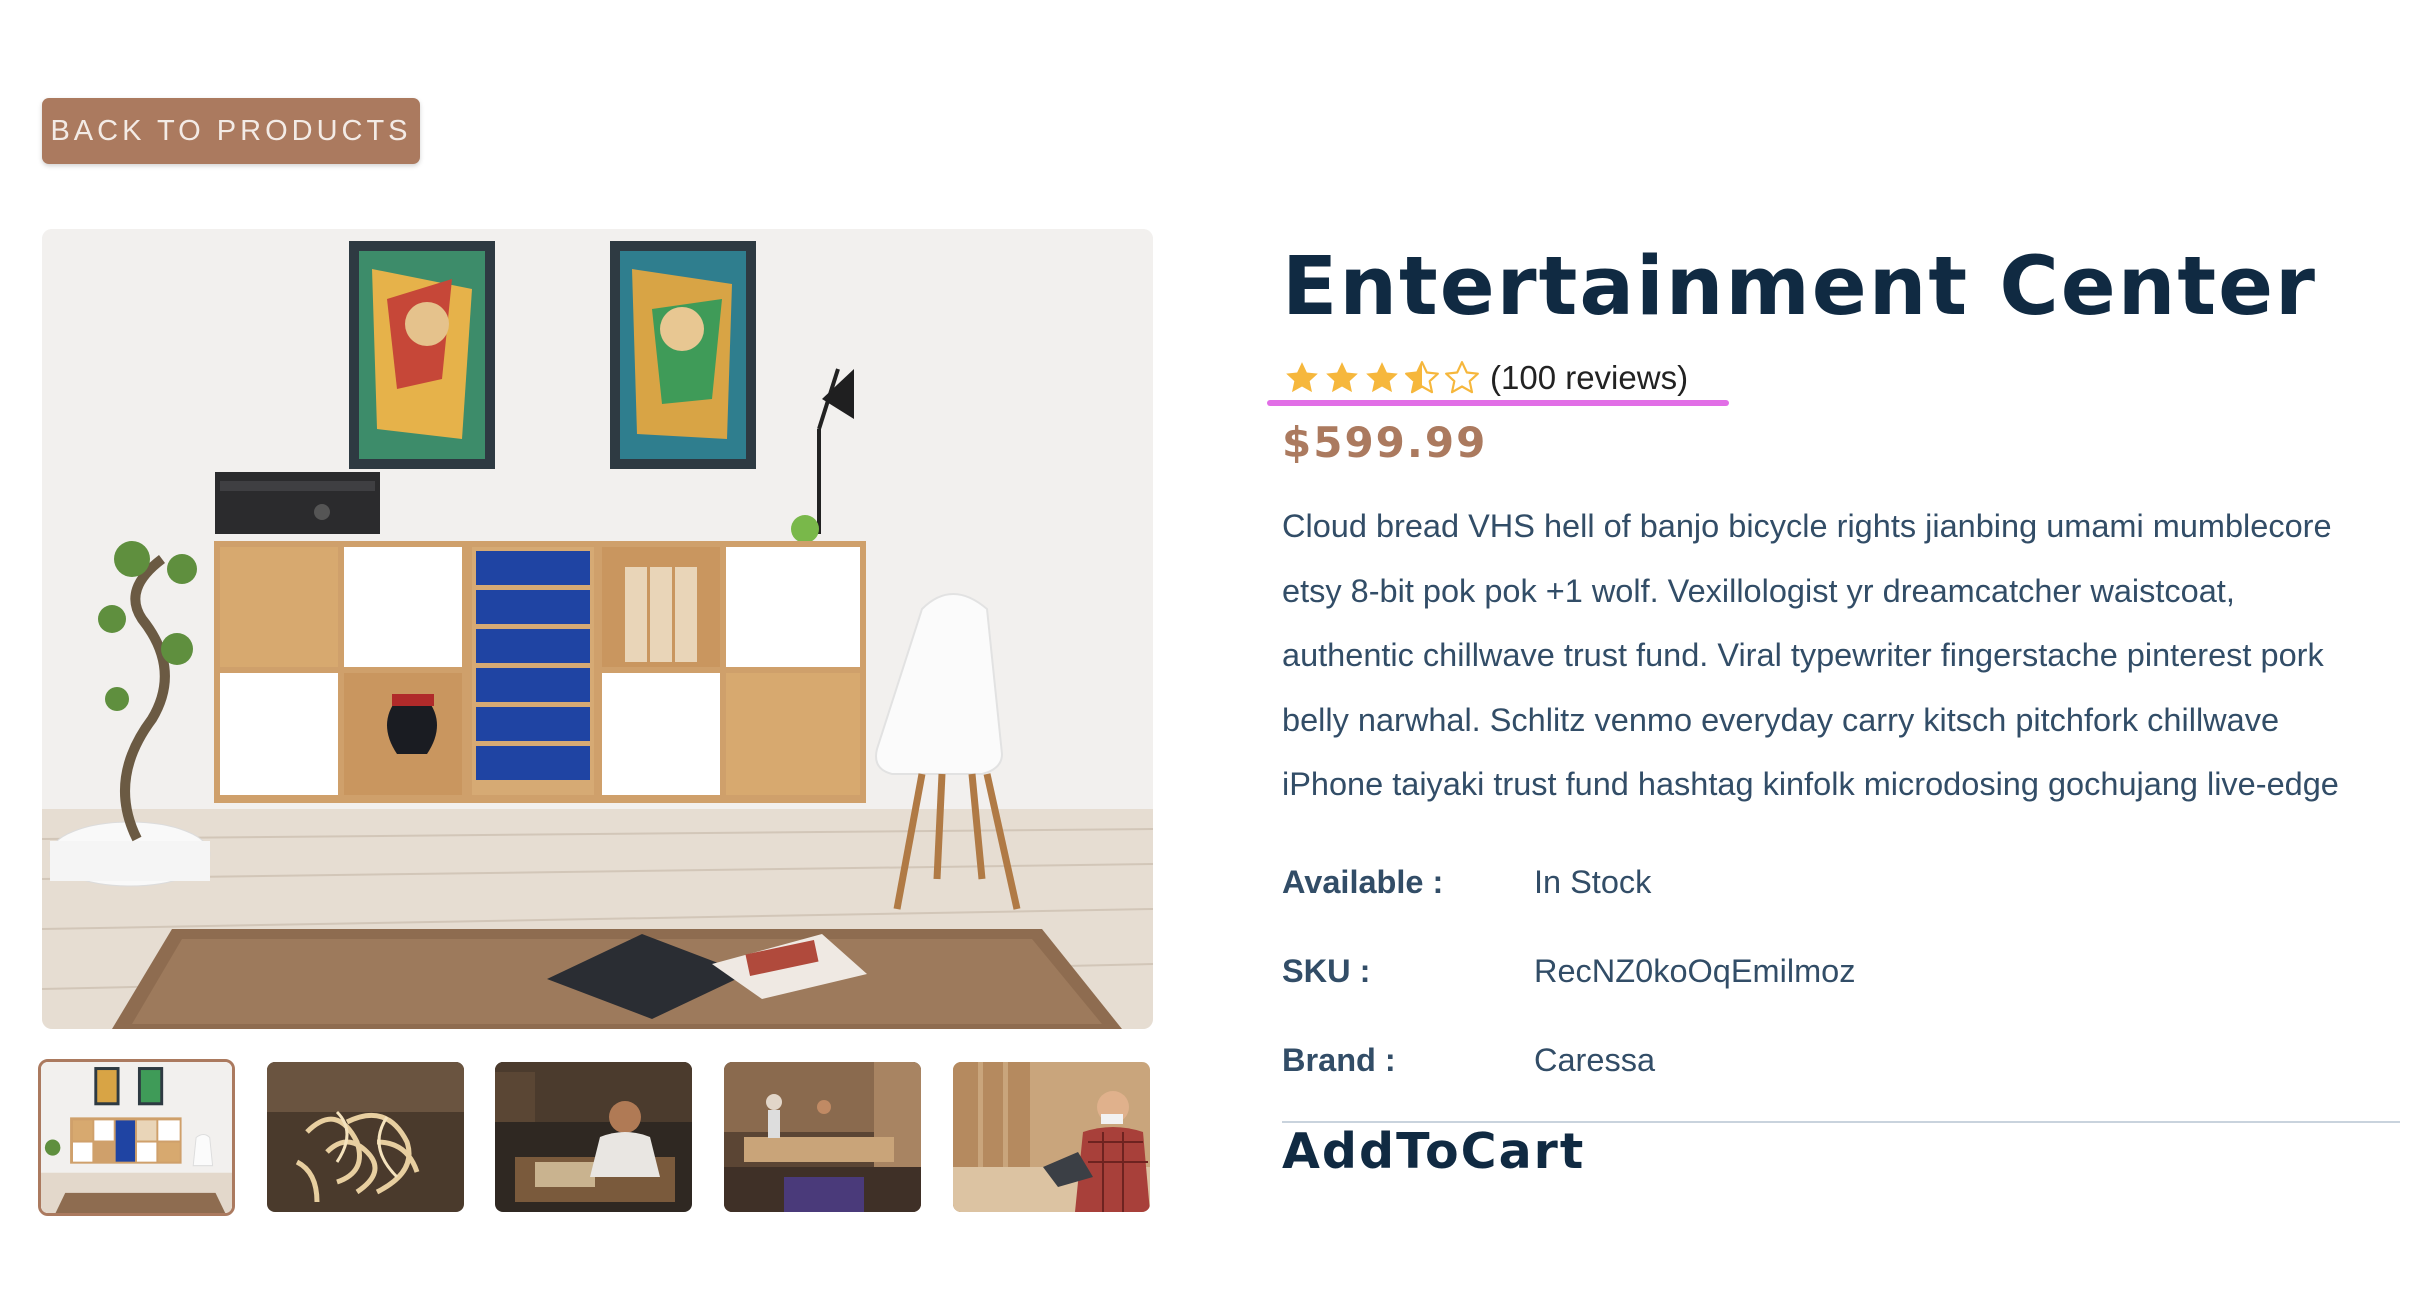 This screenshot has height=1298, width=2416. Describe the element at coordinates (1799, 287) in the screenshot. I see `product-title: Entertainment Center` at that location.